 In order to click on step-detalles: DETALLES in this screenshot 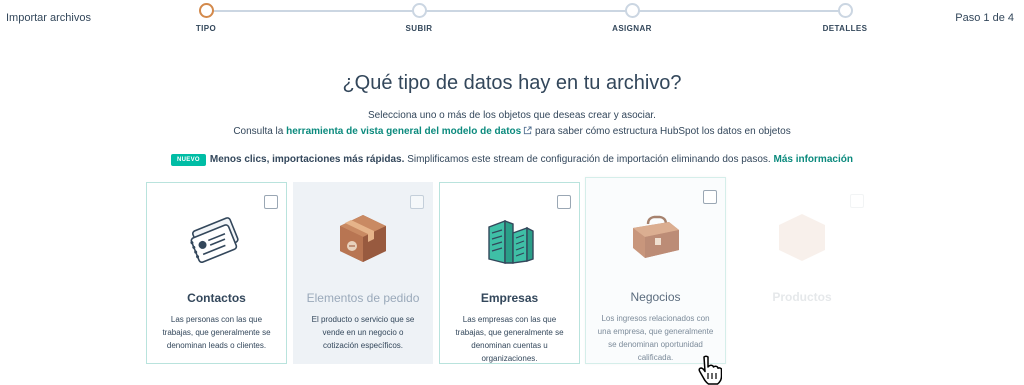, I will do `click(845, 18)`.